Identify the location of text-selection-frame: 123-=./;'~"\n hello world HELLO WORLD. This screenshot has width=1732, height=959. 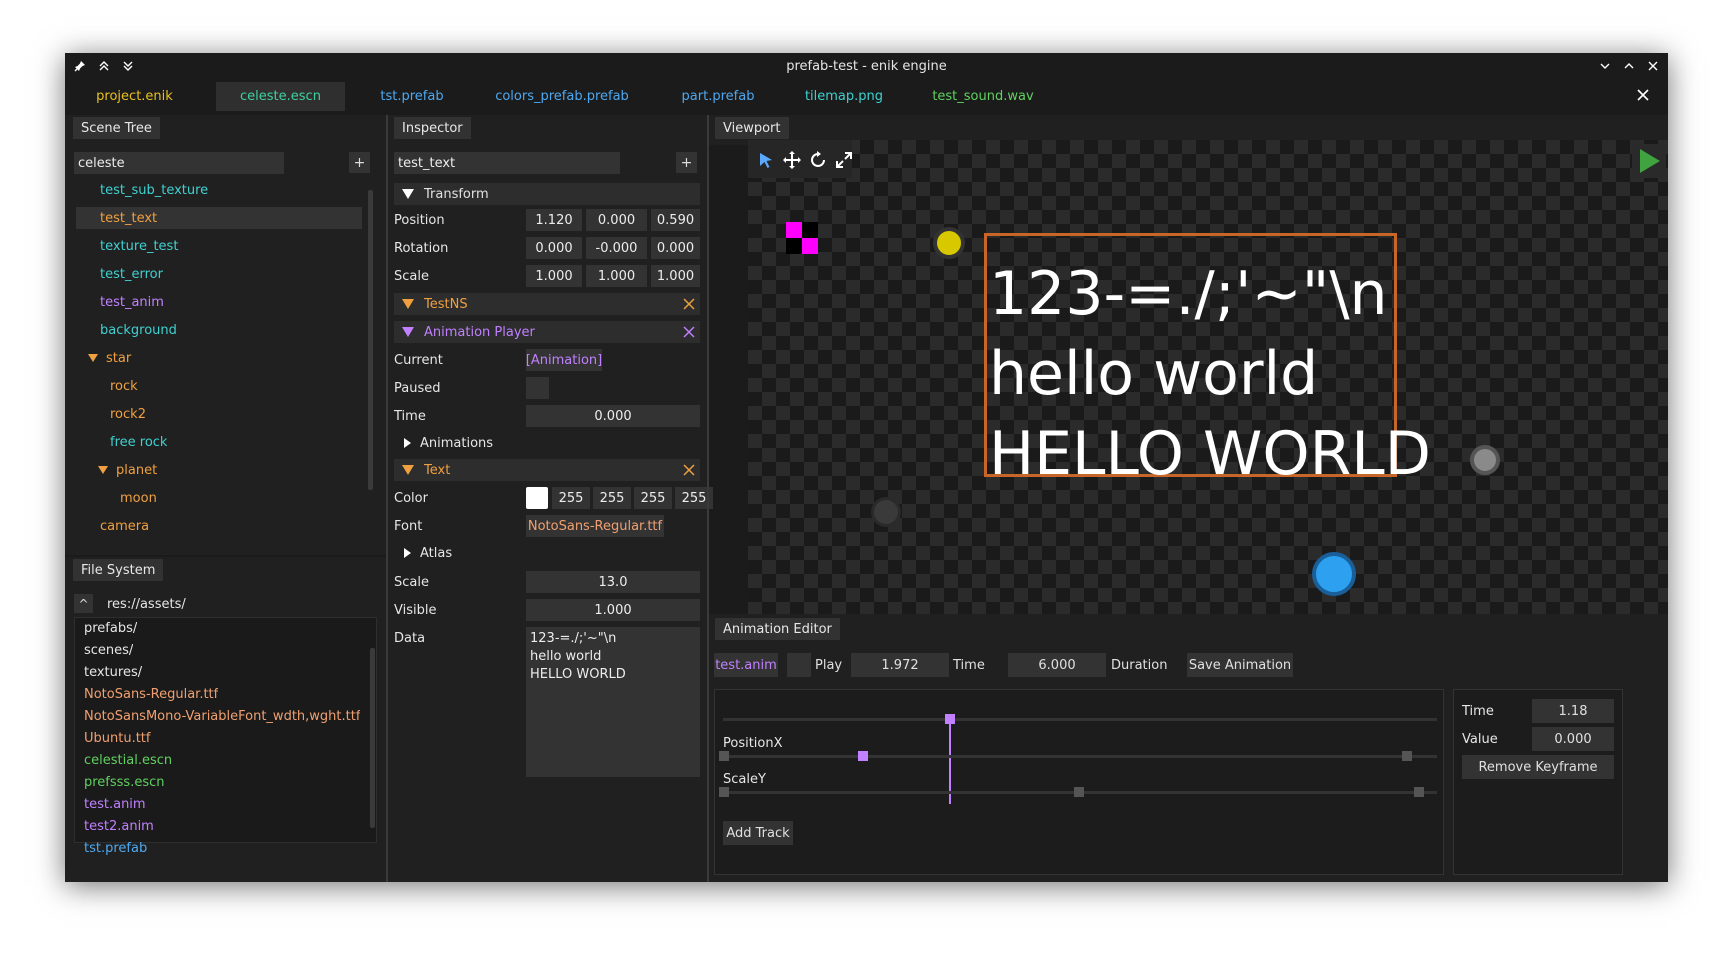
(1207, 358).